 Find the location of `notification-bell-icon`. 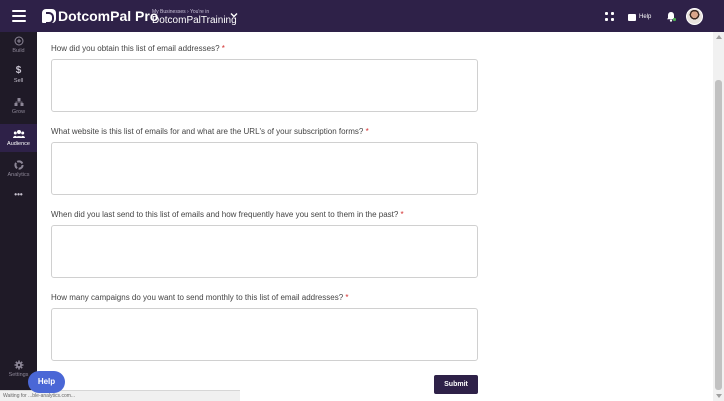

notification-bell-icon is located at coordinates (671, 16).